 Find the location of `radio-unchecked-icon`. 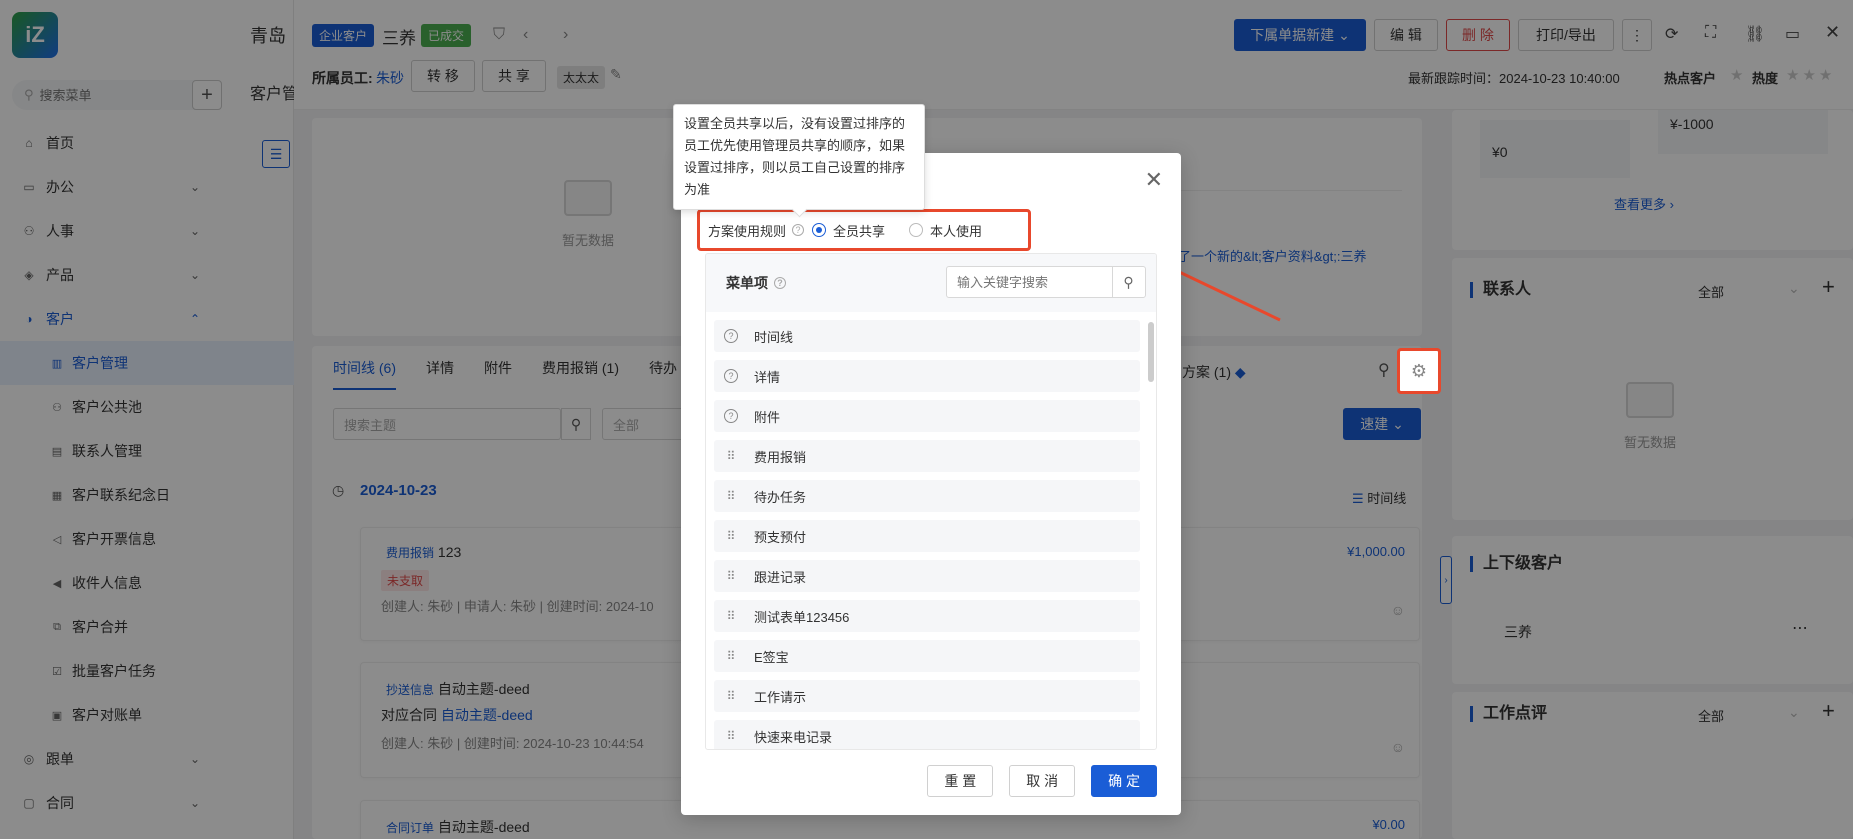

radio-unchecked-icon is located at coordinates (916, 230).